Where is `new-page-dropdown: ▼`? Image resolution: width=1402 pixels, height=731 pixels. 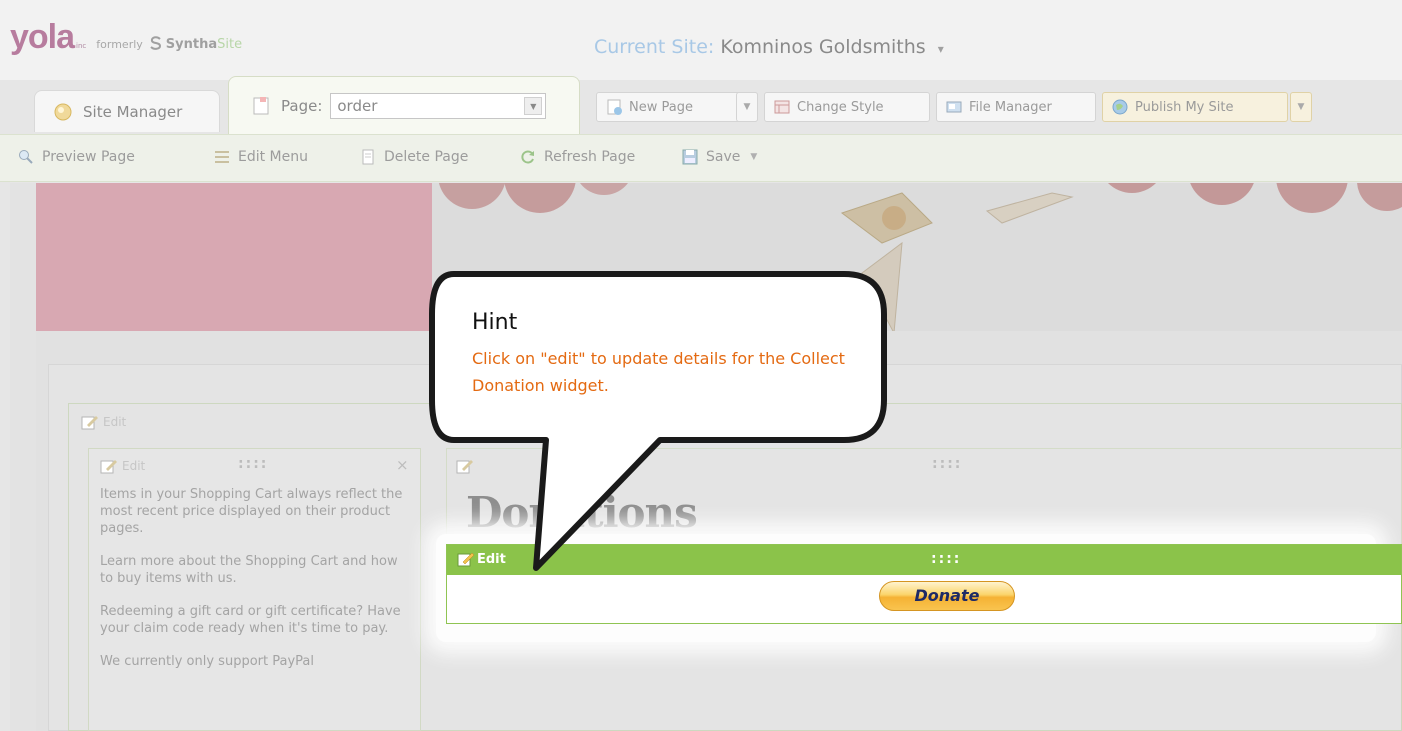
new-page-dropdown: ▼ is located at coordinates (747, 107).